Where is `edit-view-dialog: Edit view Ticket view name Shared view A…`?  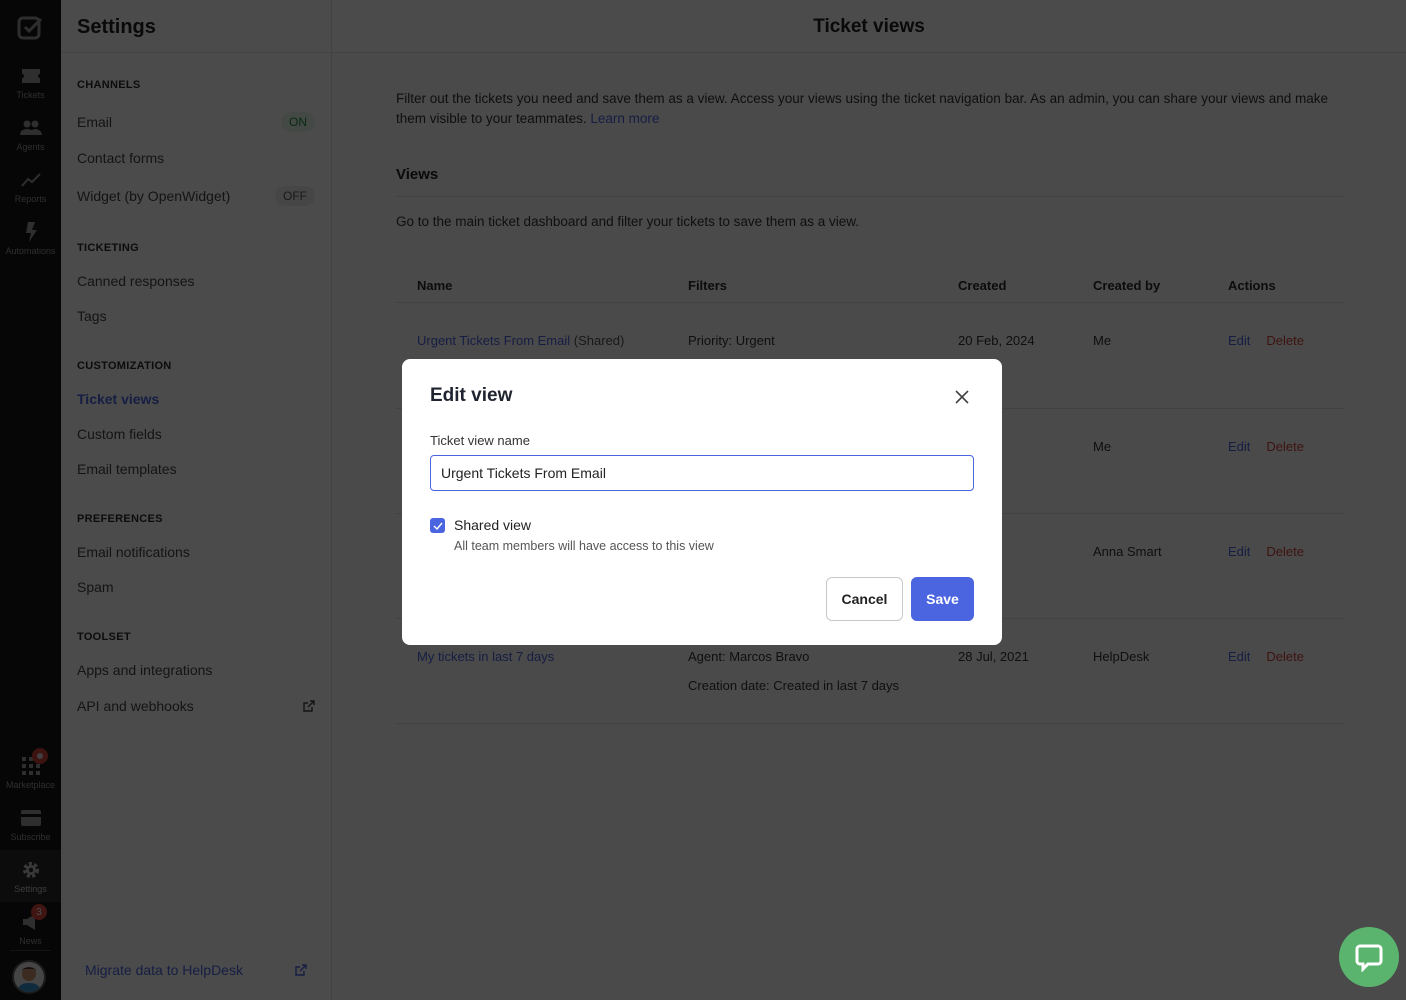 edit-view-dialog: Edit view Ticket view name Shared view A… is located at coordinates (702, 502).